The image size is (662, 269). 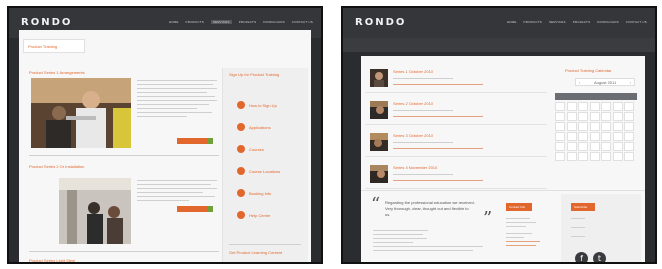 I want to click on contact-button: Contact Info, so click(x=519, y=207).